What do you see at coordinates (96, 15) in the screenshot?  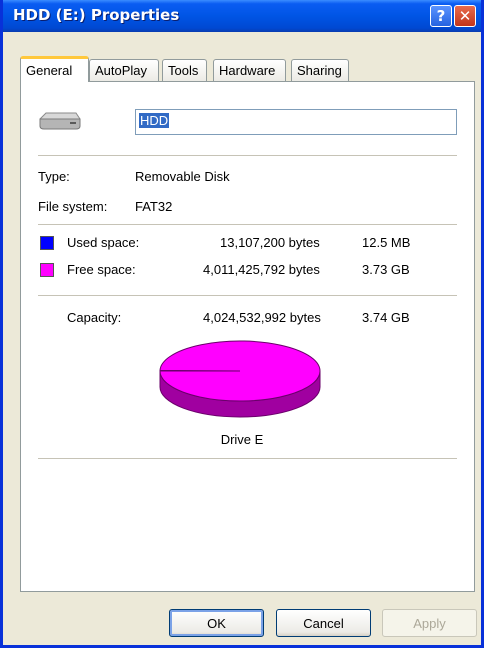 I see `window-title: HDD (E:) Properties` at bounding box center [96, 15].